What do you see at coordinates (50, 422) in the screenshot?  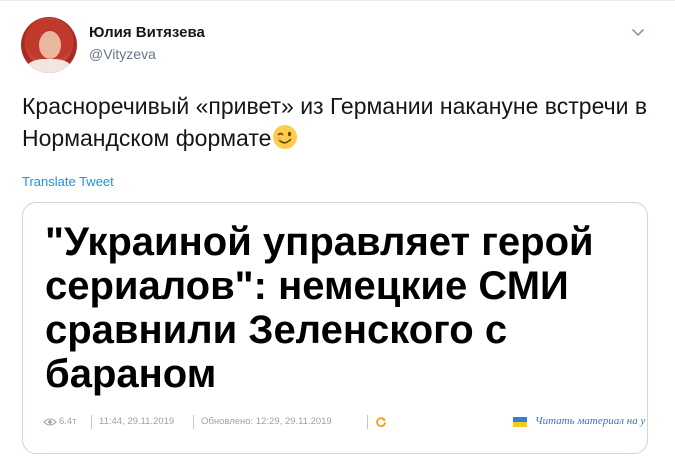 I see `eye-icon` at bounding box center [50, 422].